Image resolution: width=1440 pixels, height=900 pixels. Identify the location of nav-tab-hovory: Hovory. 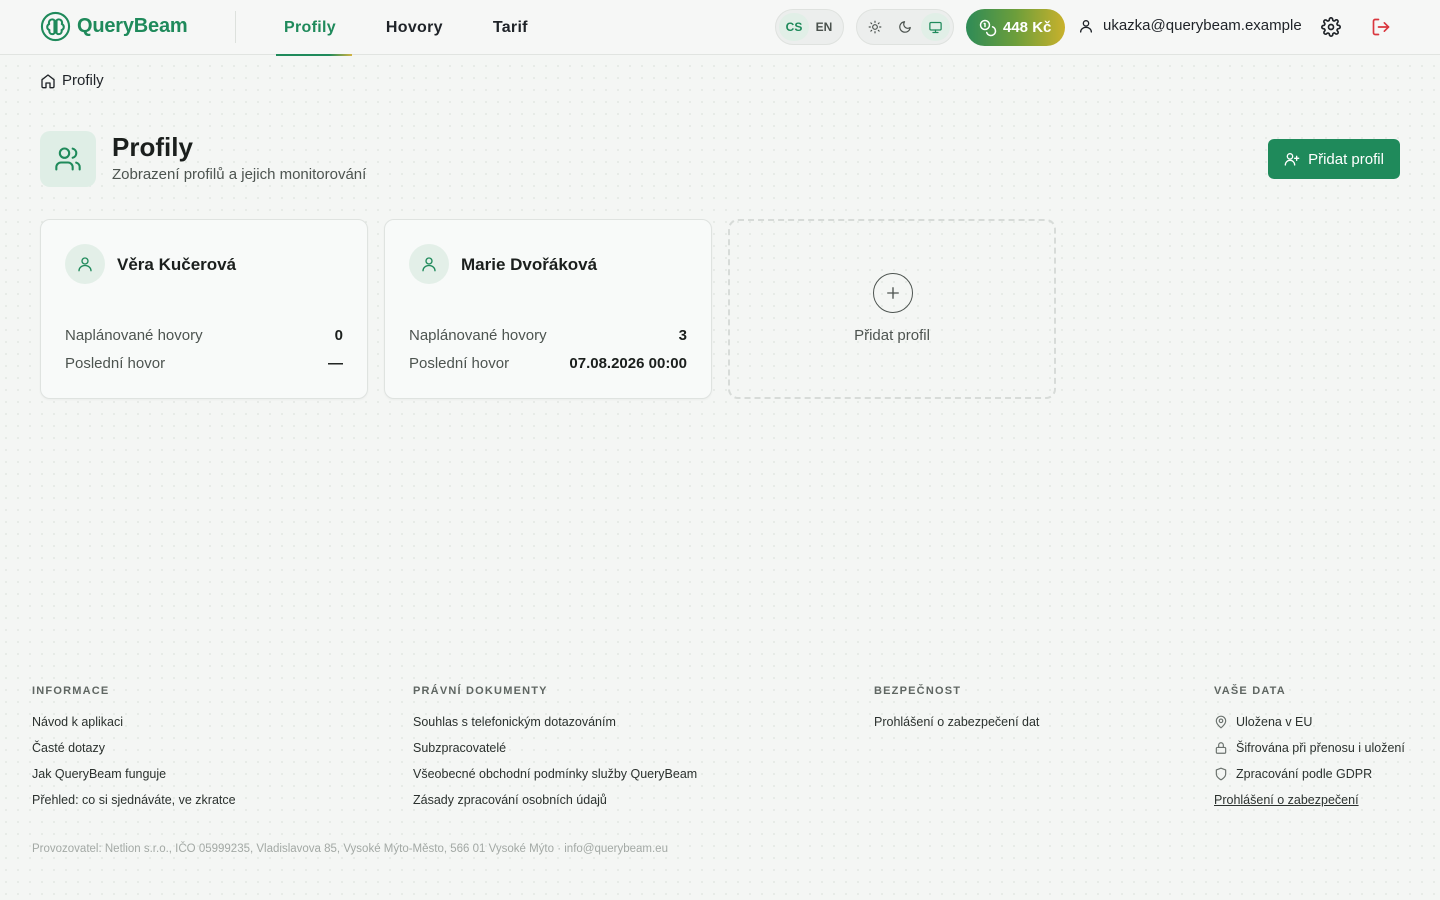
(414, 27).